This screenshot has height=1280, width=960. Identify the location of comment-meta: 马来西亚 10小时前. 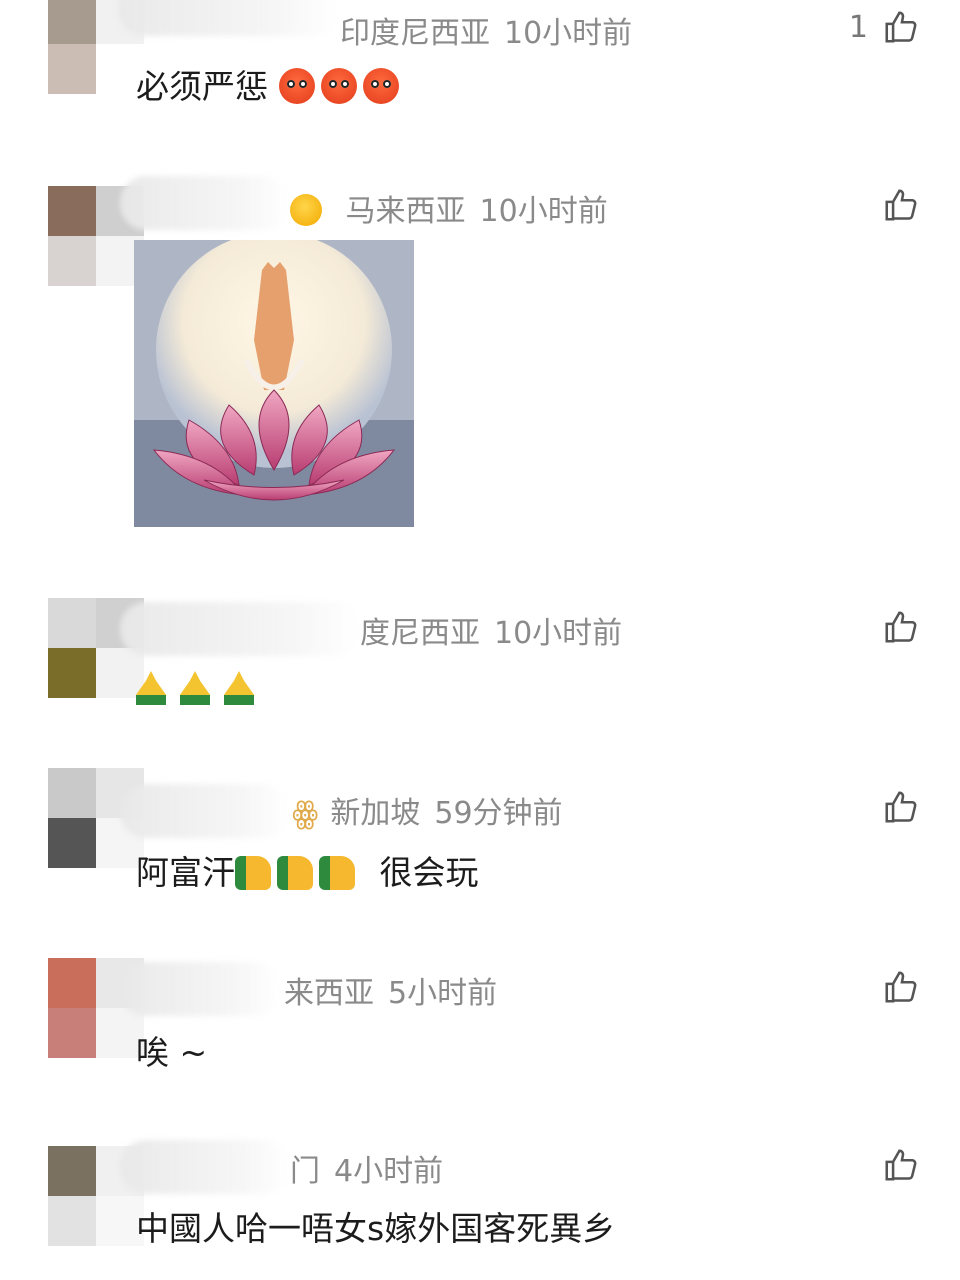
(456, 208).